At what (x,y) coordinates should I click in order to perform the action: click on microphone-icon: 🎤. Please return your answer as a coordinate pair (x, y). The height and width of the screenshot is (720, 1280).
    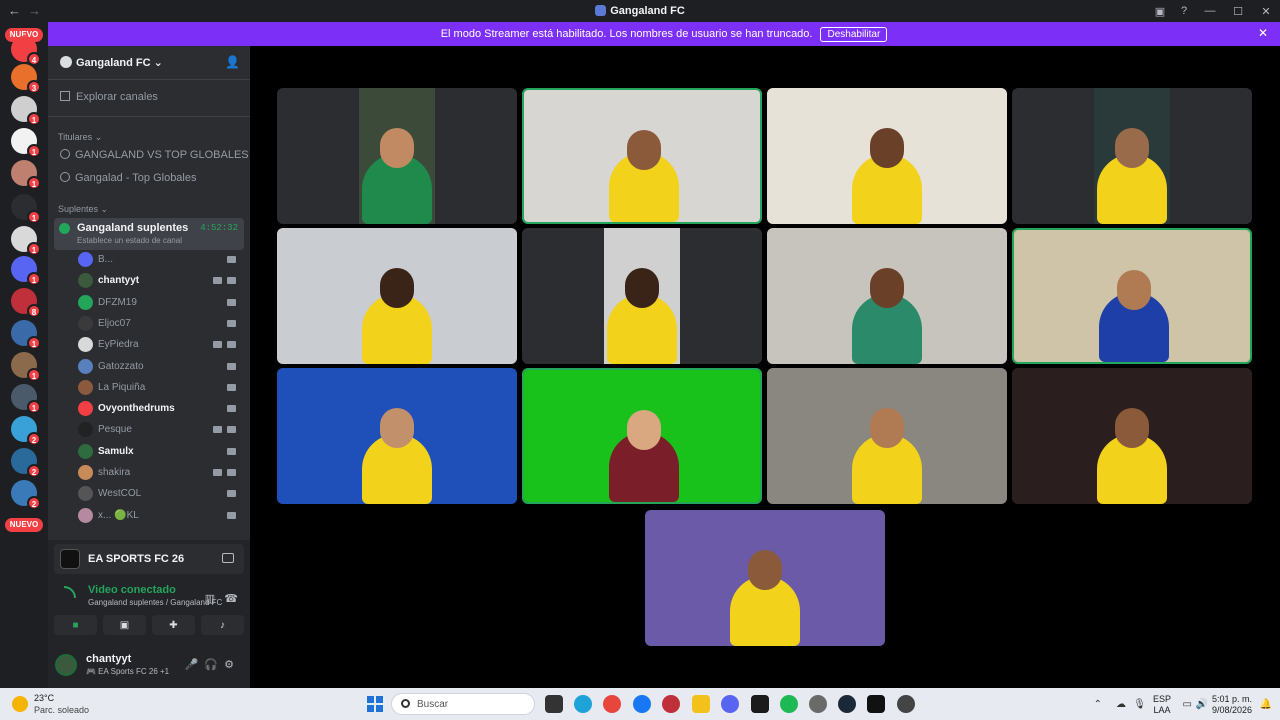
    Looking at the image, I should click on (195, 665).